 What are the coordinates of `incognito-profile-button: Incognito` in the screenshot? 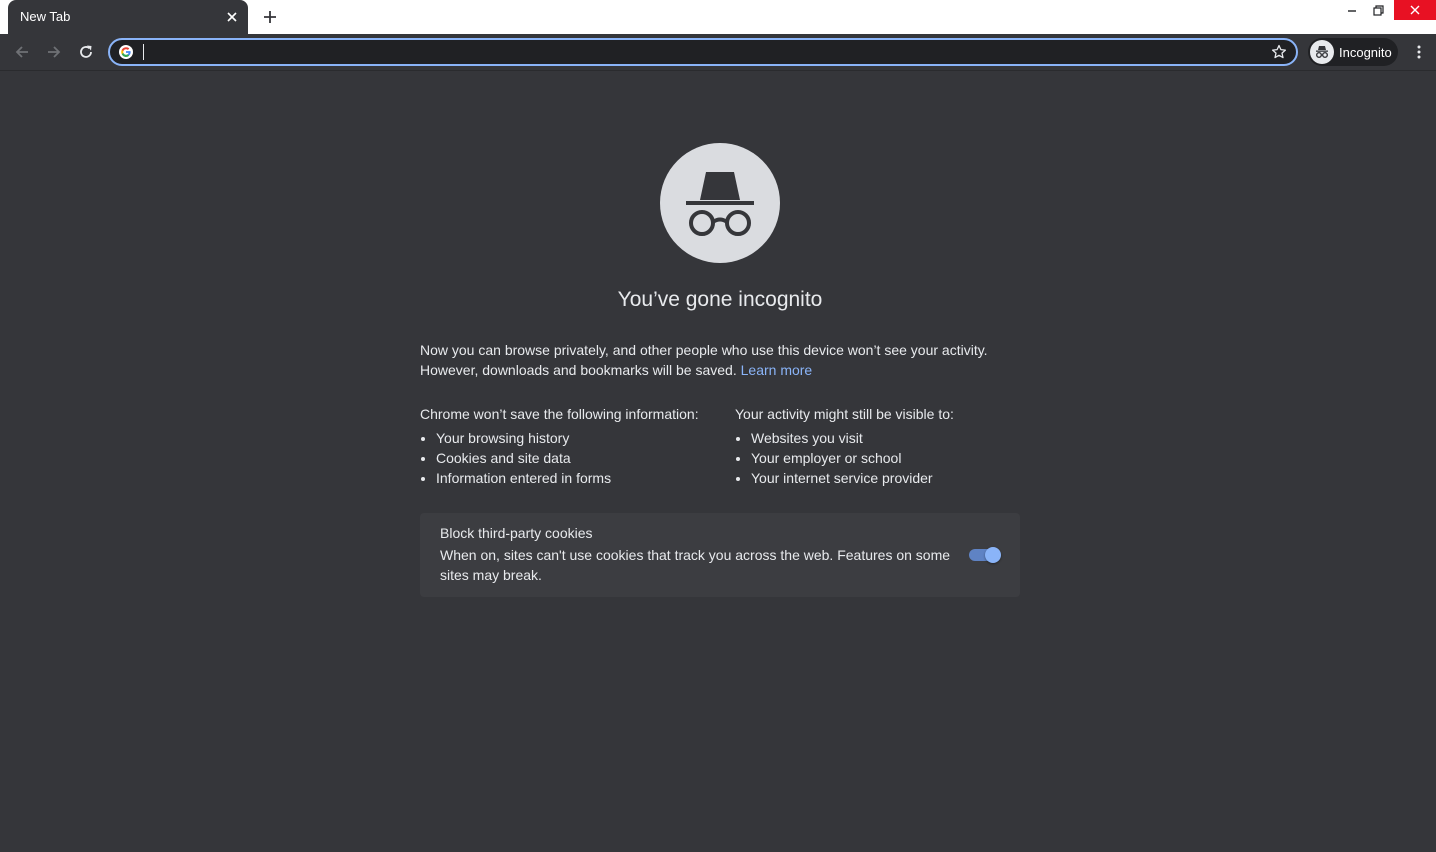 It's located at (1353, 52).